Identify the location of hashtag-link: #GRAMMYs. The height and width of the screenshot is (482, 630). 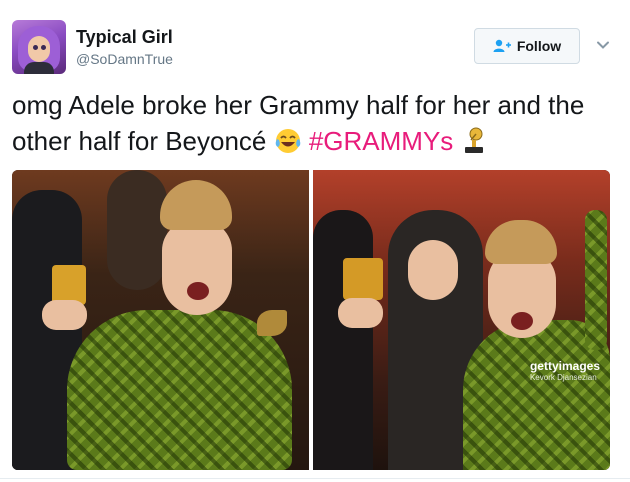
(381, 141).